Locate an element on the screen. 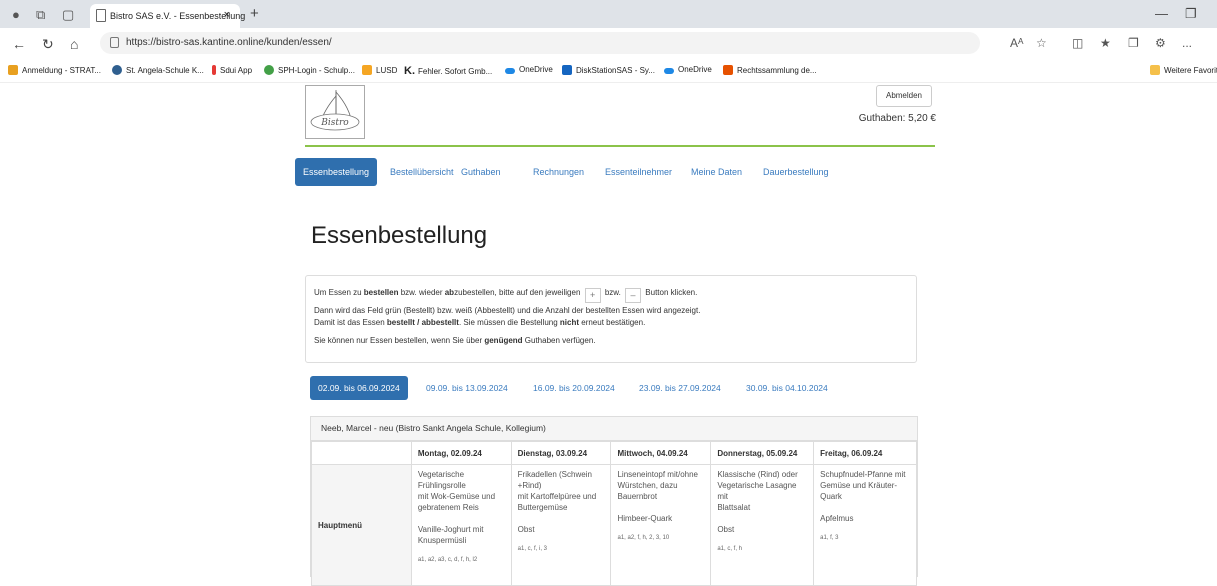 The height and width of the screenshot is (586, 1217). bookmark-item: Sdui App is located at coordinates (232, 70).